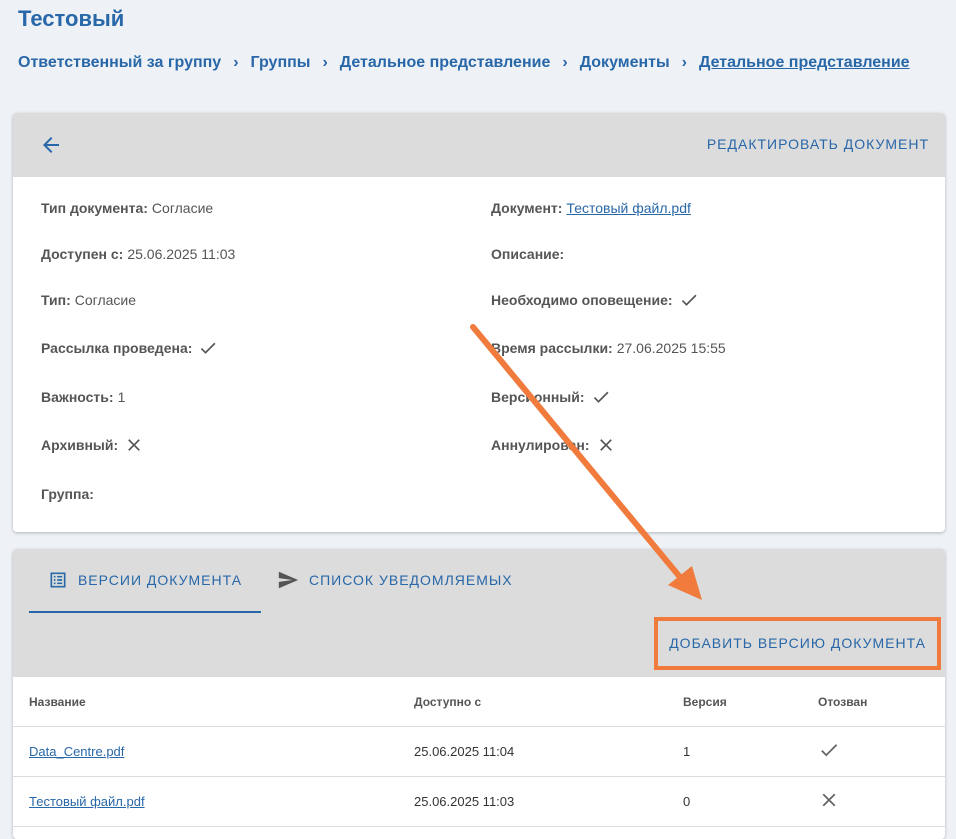 This screenshot has height=839, width=956. What do you see at coordinates (547, 702) in the screenshot?
I see `column-header-available: Доступно с` at bounding box center [547, 702].